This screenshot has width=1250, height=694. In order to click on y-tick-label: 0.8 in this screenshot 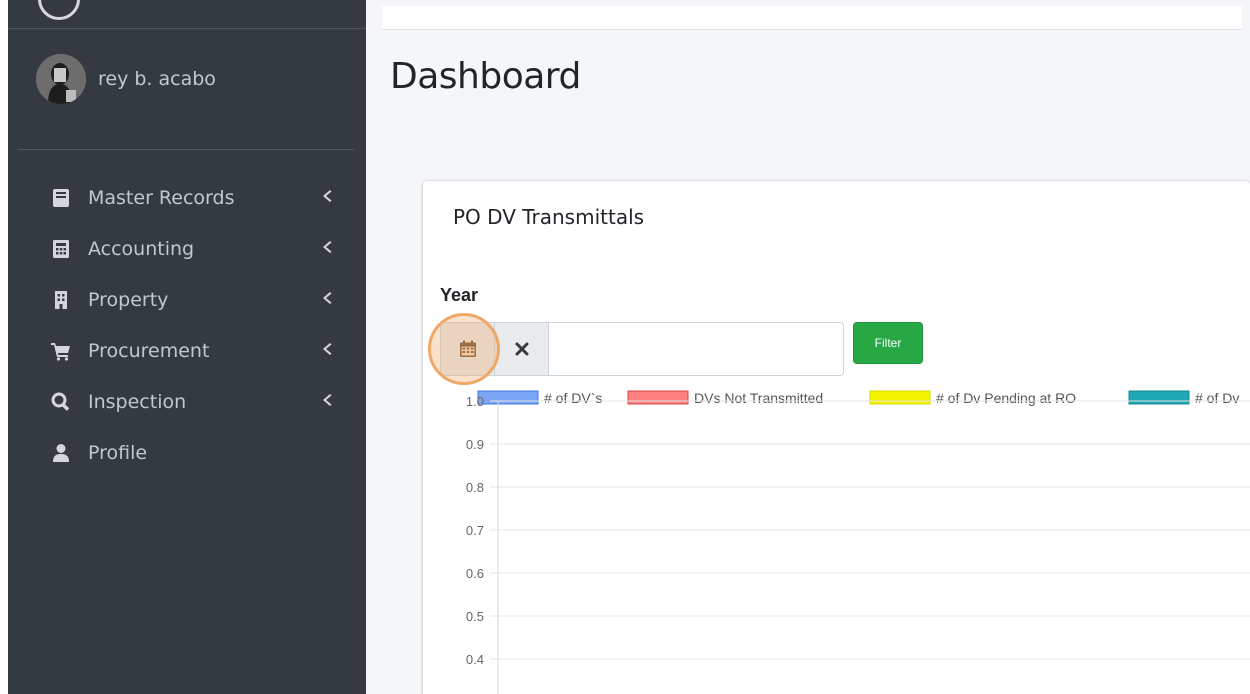, I will do `click(475, 487)`.